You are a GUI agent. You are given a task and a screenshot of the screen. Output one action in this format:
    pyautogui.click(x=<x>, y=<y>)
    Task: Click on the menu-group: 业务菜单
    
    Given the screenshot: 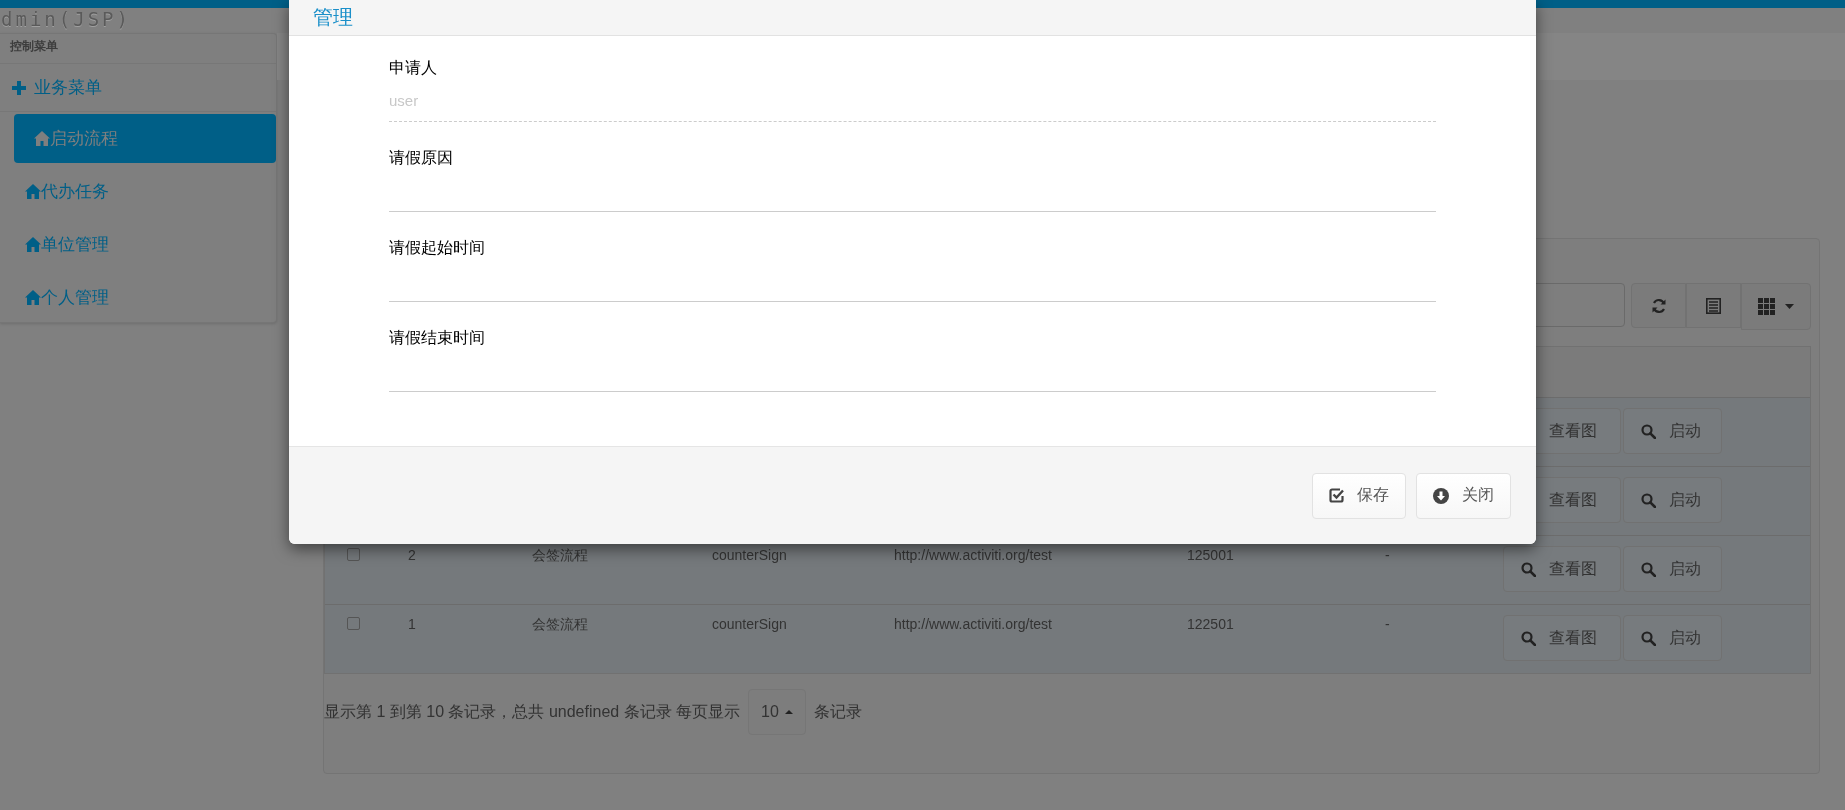 What is the action you would take?
    pyautogui.click(x=138, y=88)
    